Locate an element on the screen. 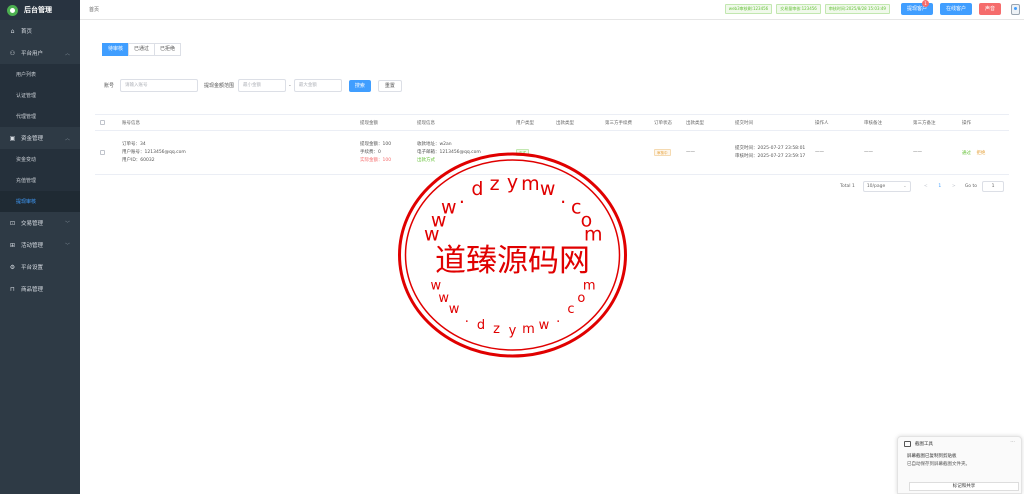  payout-type-2-cell: —— is located at coordinates (690, 152).